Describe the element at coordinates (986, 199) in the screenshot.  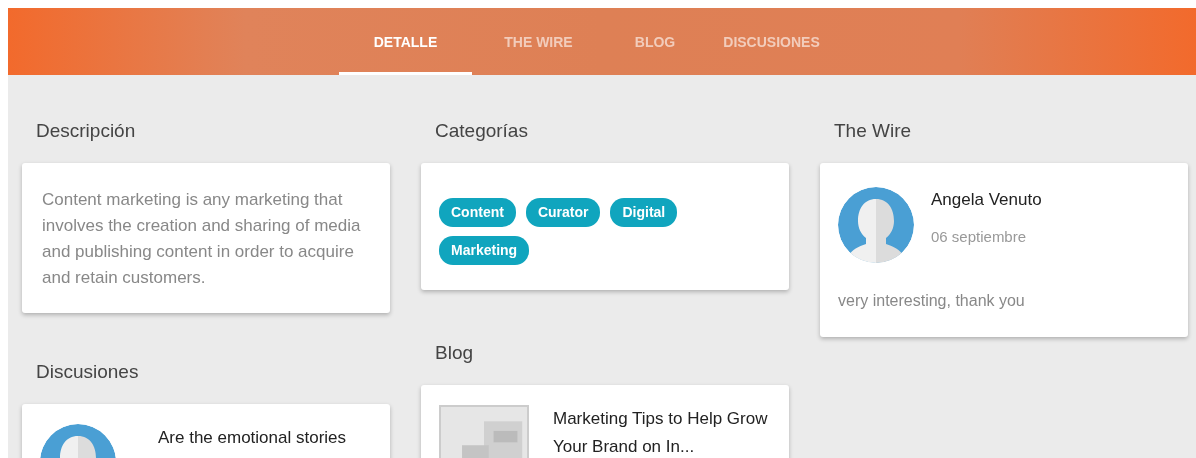
I see `author-name: Angela Venuto` at that location.